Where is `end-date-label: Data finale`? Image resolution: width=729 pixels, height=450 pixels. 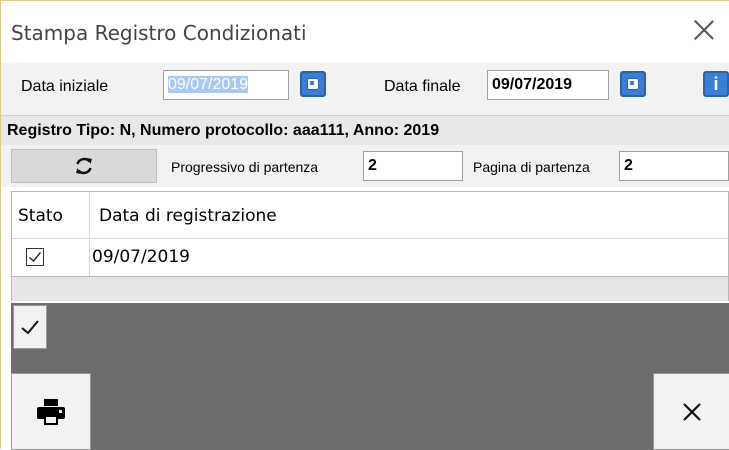 end-date-label: Data finale is located at coordinates (422, 86).